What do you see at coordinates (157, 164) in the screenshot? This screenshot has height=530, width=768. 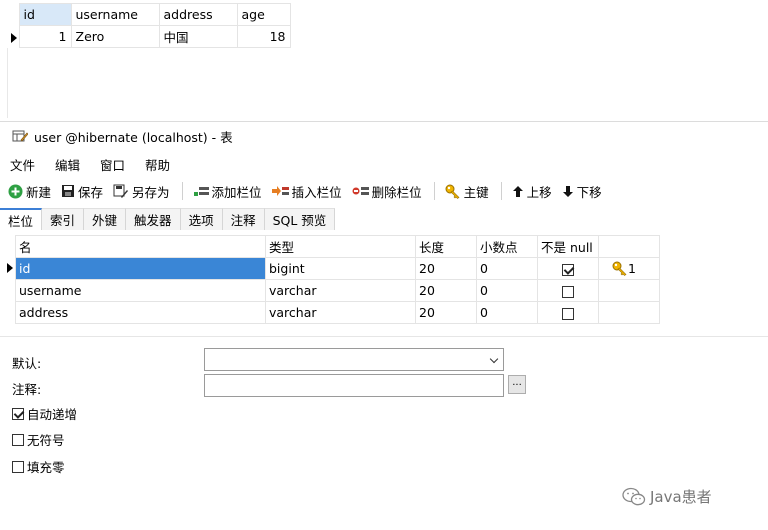 I see `menu-help: 帮助` at bounding box center [157, 164].